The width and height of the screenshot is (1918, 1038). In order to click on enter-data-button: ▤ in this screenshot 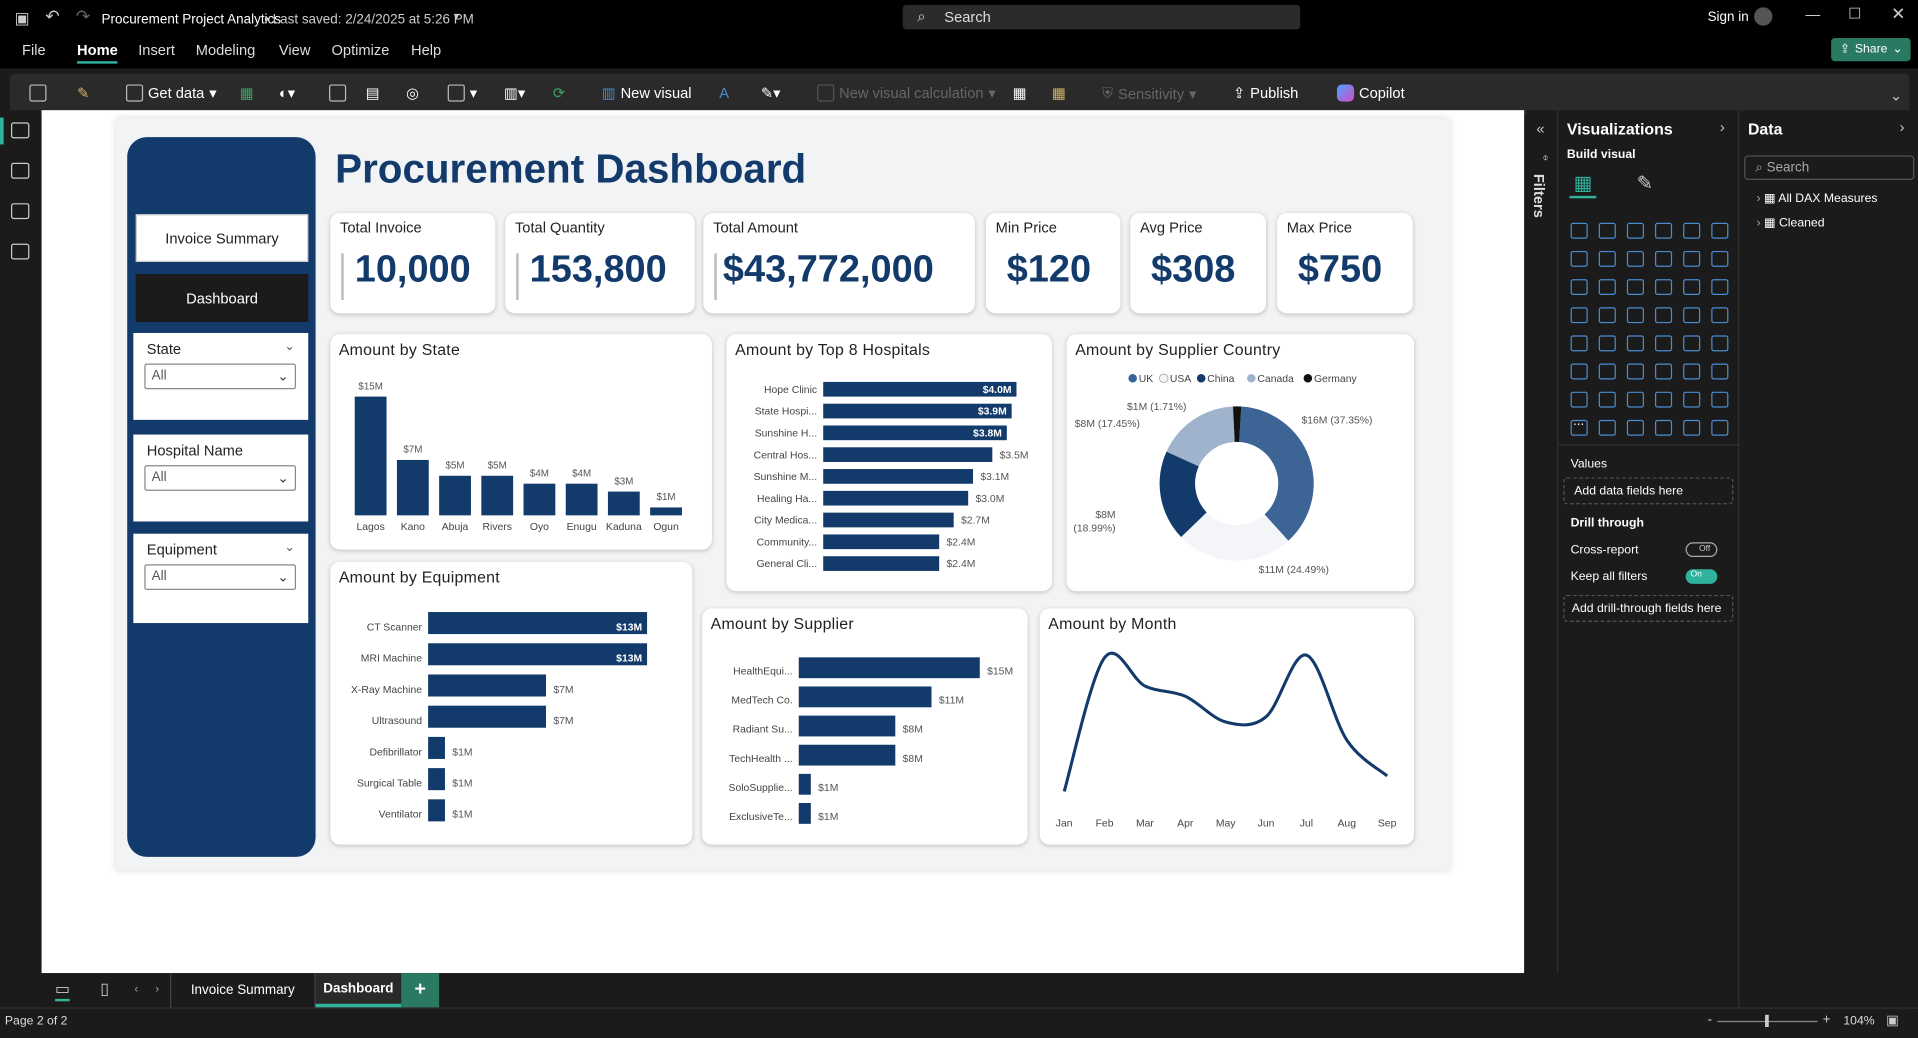, I will do `click(373, 92)`.